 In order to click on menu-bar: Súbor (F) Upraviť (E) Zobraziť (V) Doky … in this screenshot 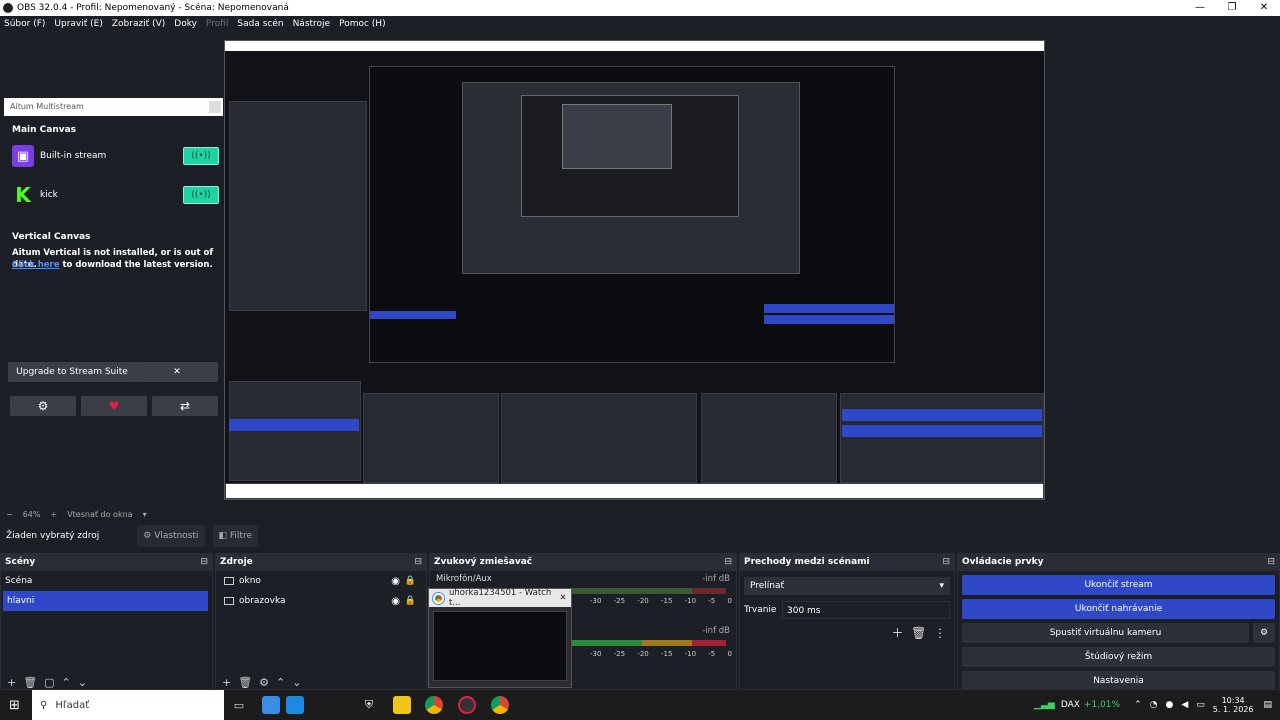, I will do `click(640, 24)`.